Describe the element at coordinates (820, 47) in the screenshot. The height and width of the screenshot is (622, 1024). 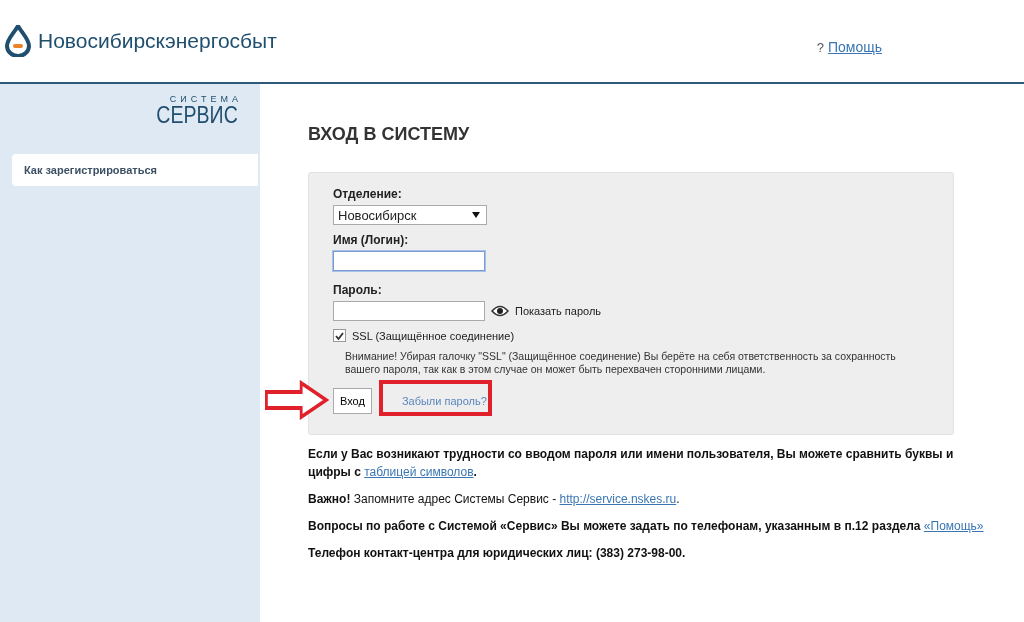
I see `help-mark: ?` at that location.